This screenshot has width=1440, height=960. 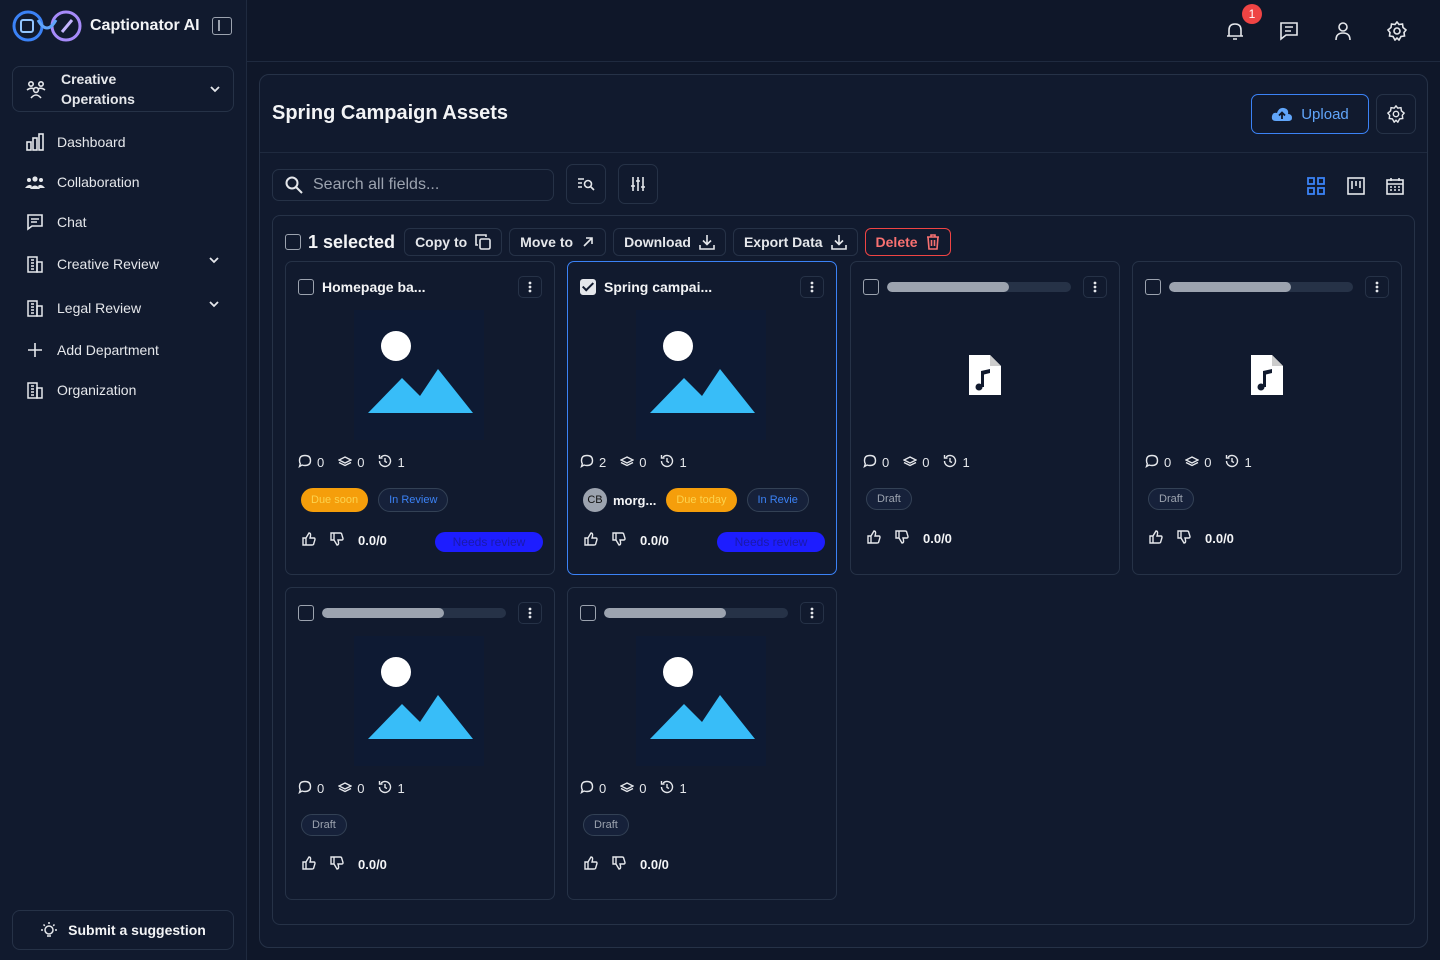 I want to click on advanced-search-button, so click(x=586, y=184).